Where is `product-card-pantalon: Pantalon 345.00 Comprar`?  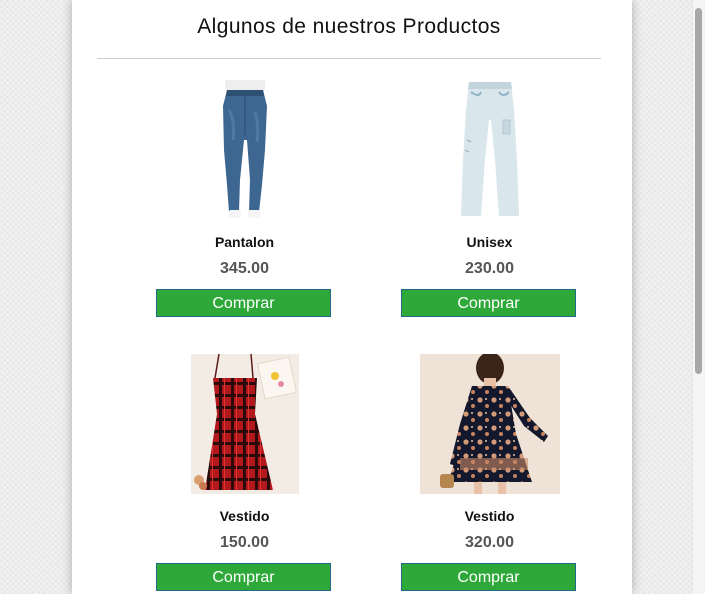
product-card-pantalon: Pantalon 345.00 Comprar is located at coordinates (244, 200).